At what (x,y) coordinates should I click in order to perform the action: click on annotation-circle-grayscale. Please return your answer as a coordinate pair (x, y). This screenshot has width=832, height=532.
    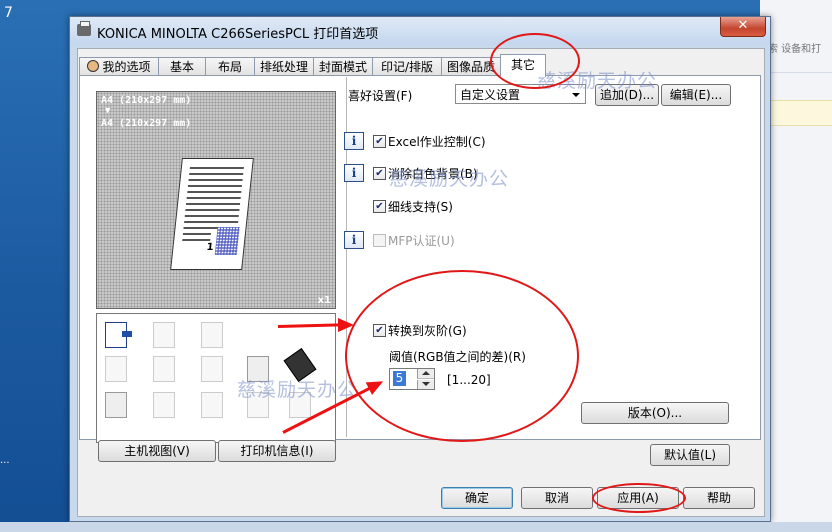
    Looking at the image, I should click on (462, 356).